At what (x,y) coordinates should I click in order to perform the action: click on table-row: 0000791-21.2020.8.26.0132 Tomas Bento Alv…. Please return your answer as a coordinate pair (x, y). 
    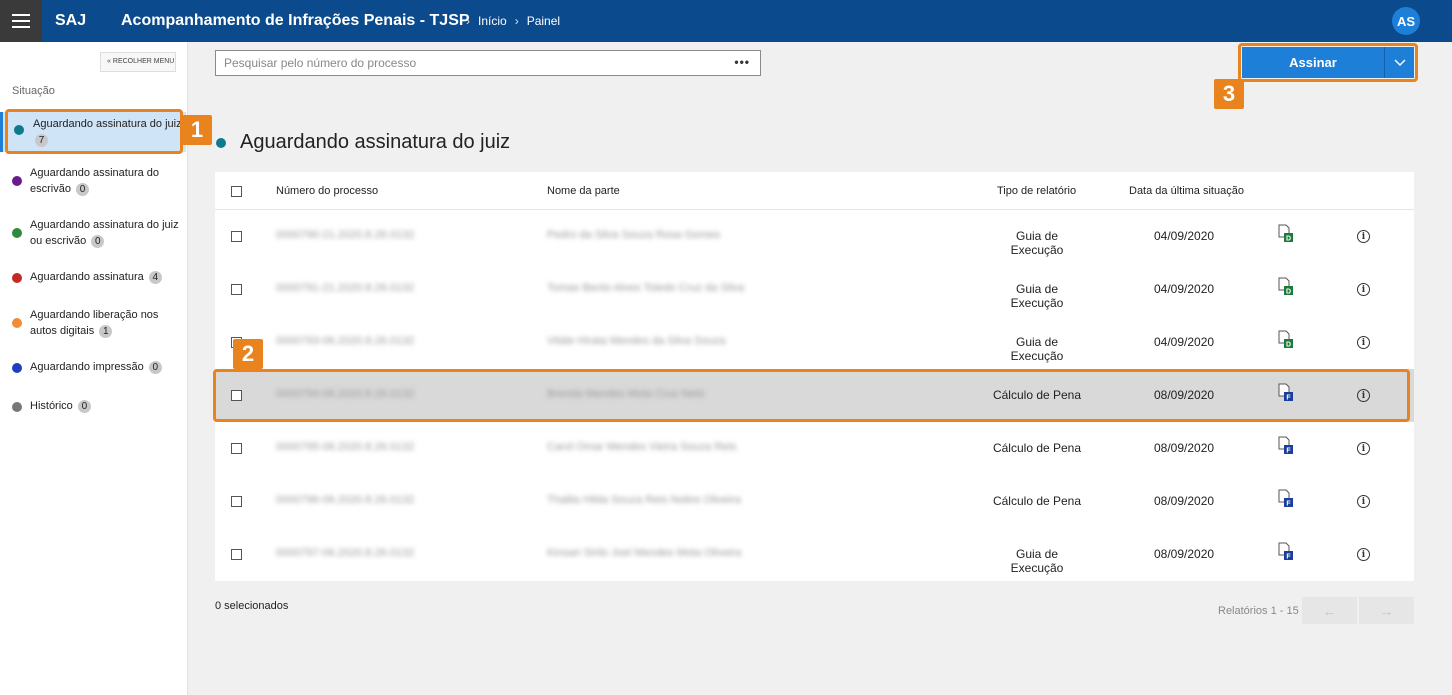
    Looking at the image, I should click on (814, 289).